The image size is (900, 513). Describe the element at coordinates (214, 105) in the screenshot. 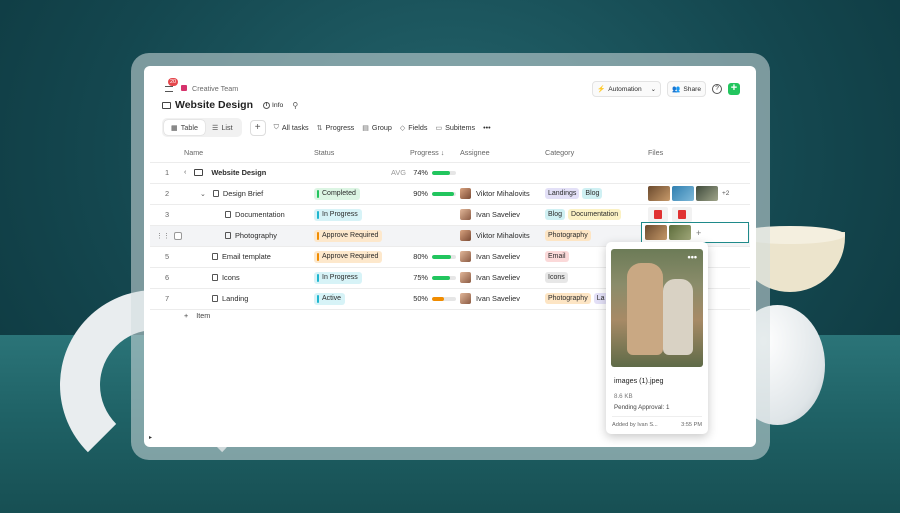

I see `page-title: Website Design` at that location.